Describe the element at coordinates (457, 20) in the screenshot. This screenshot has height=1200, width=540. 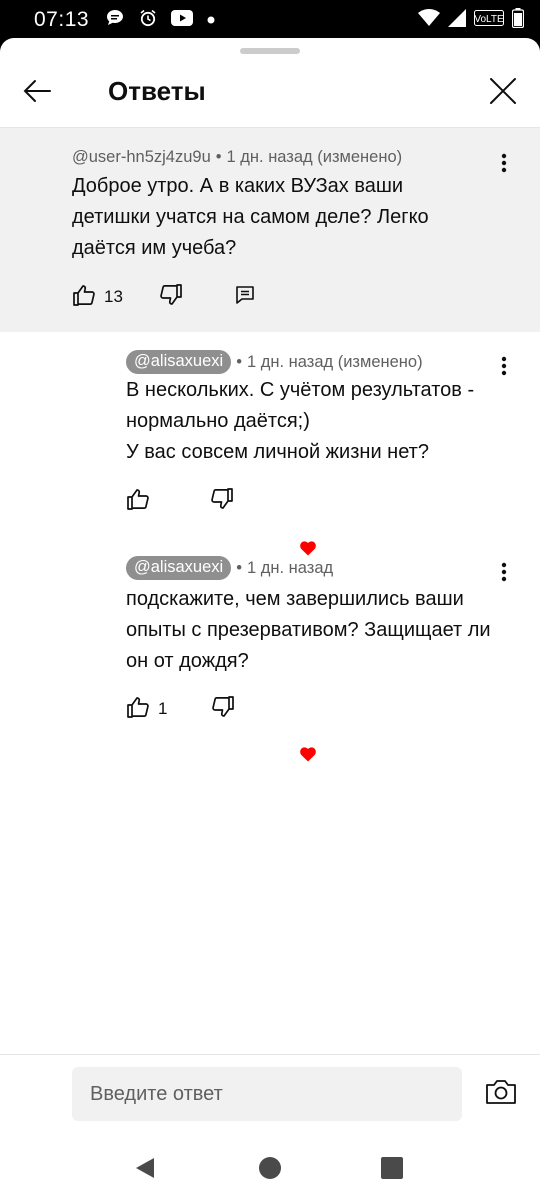
I see `signal-icon` at that location.